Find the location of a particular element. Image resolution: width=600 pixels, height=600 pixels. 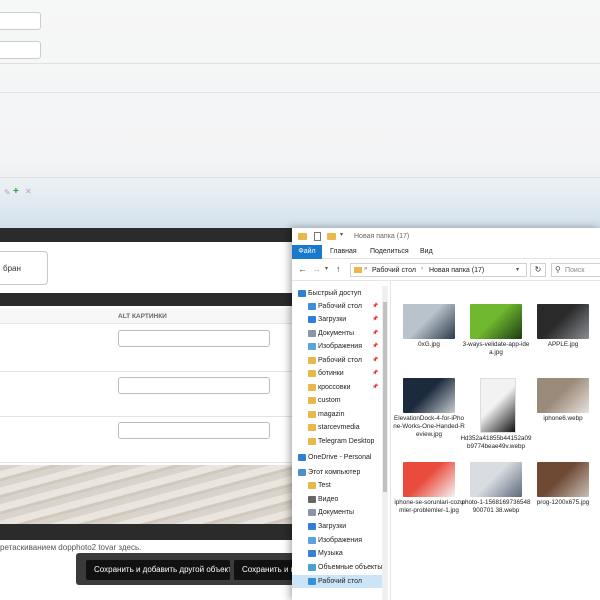

nav-scrollbar is located at coordinates (385, 443).